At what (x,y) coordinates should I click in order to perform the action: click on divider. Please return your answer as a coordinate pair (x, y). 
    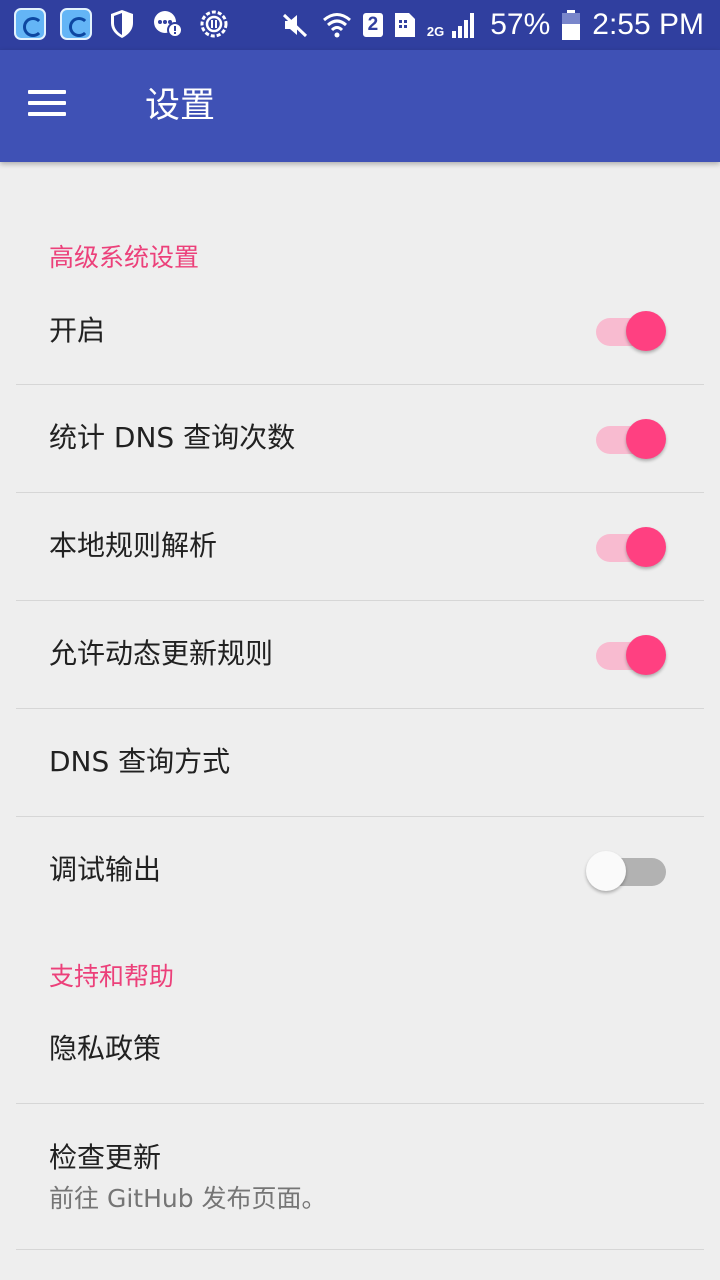
    Looking at the image, I should click on (360, 1249).